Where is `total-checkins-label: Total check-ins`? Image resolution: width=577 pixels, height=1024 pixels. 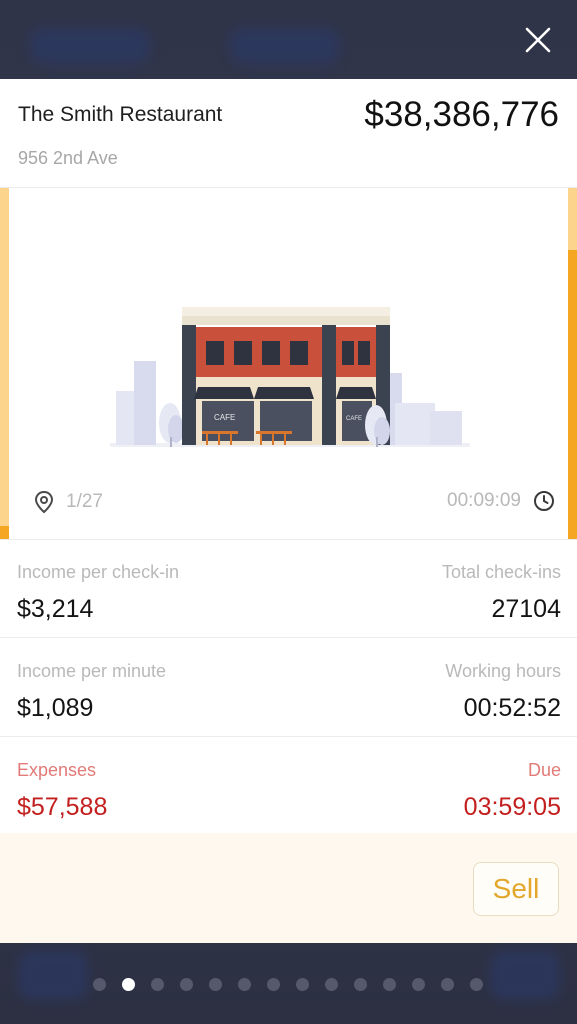
total-checkins-label: Total check-ins is located at coordinates (501, 572).